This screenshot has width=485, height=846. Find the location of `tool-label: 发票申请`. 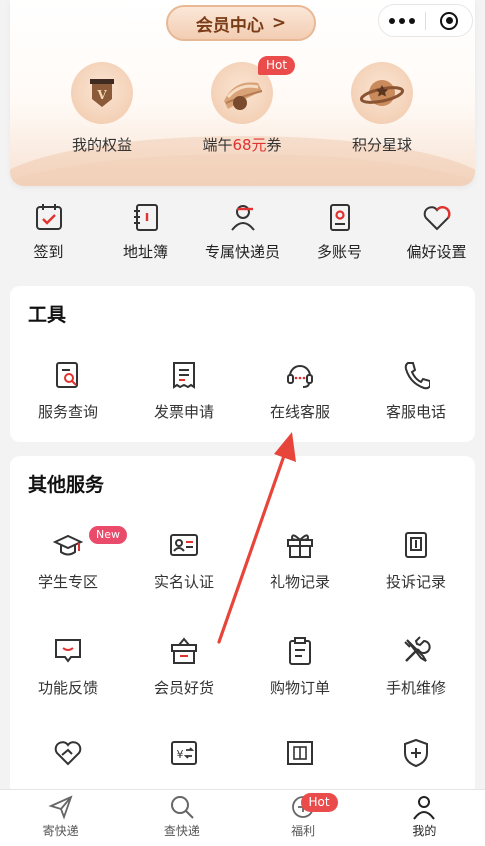

tool-label: 发票申请 is located at coordinates (183, 412).